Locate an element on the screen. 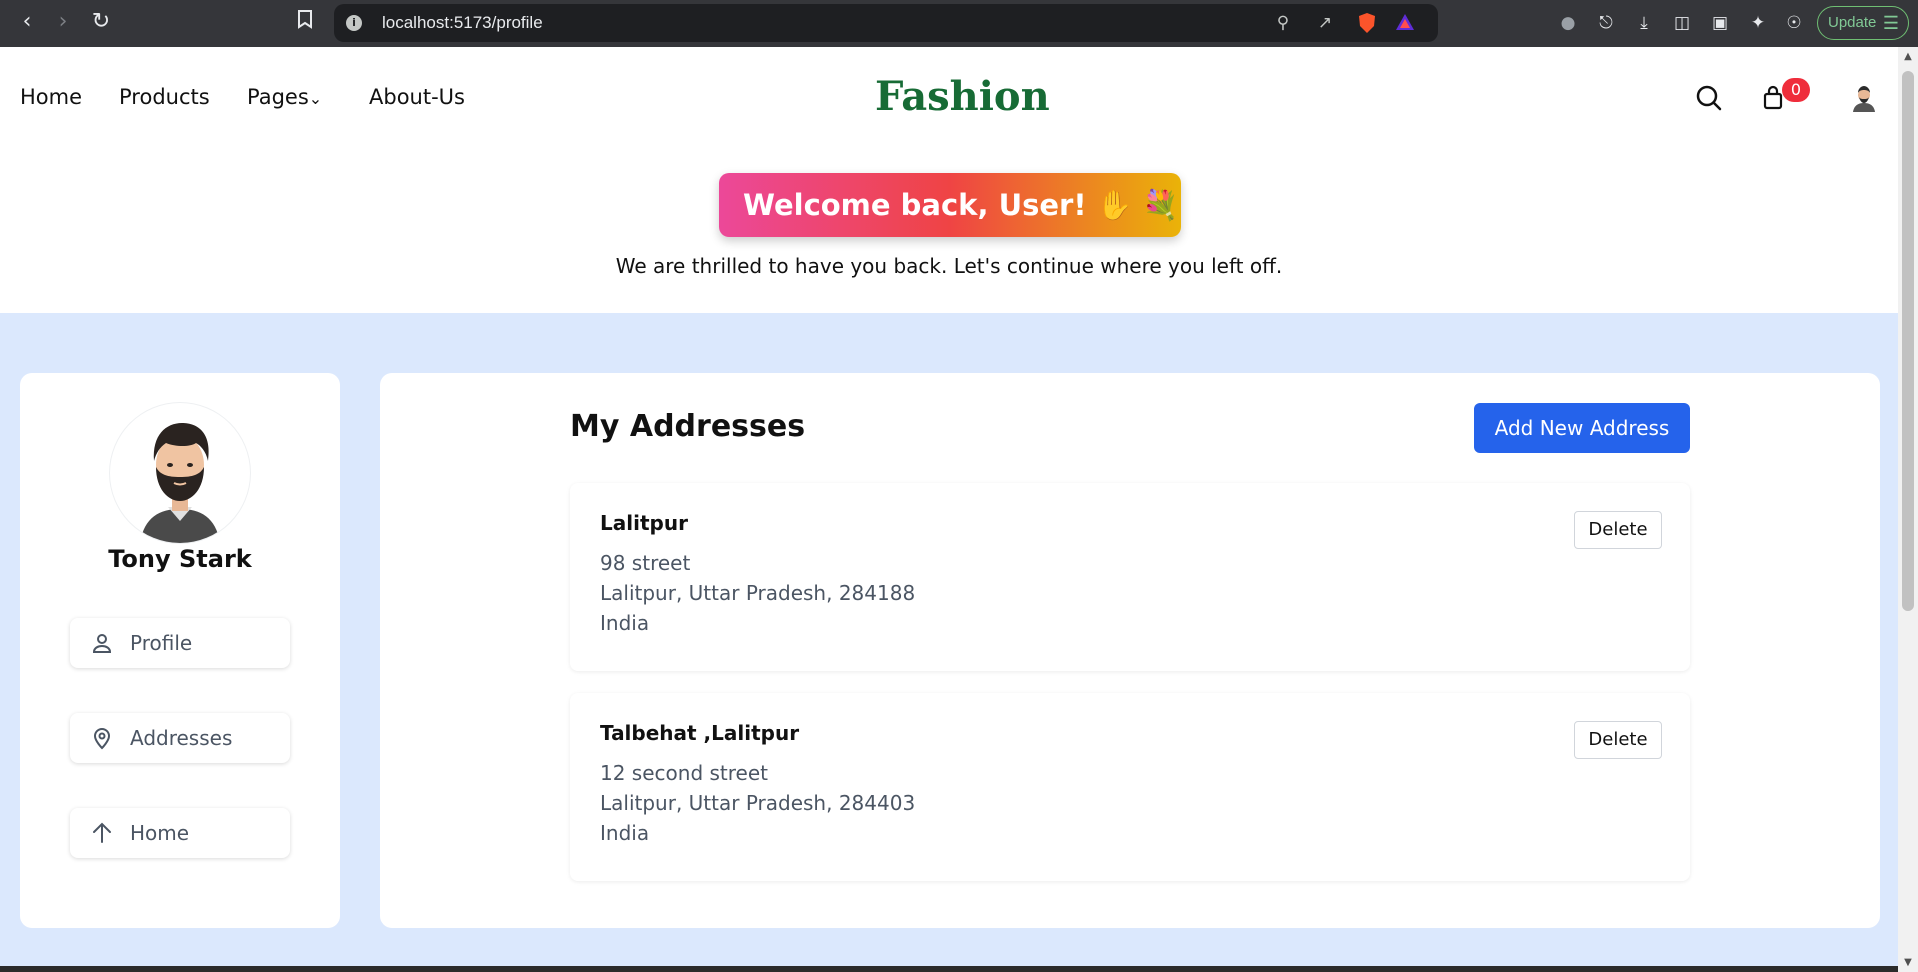 This screenshot has width=1918, height=972. back-icon: ‹ is located at coordinates (27, 22).